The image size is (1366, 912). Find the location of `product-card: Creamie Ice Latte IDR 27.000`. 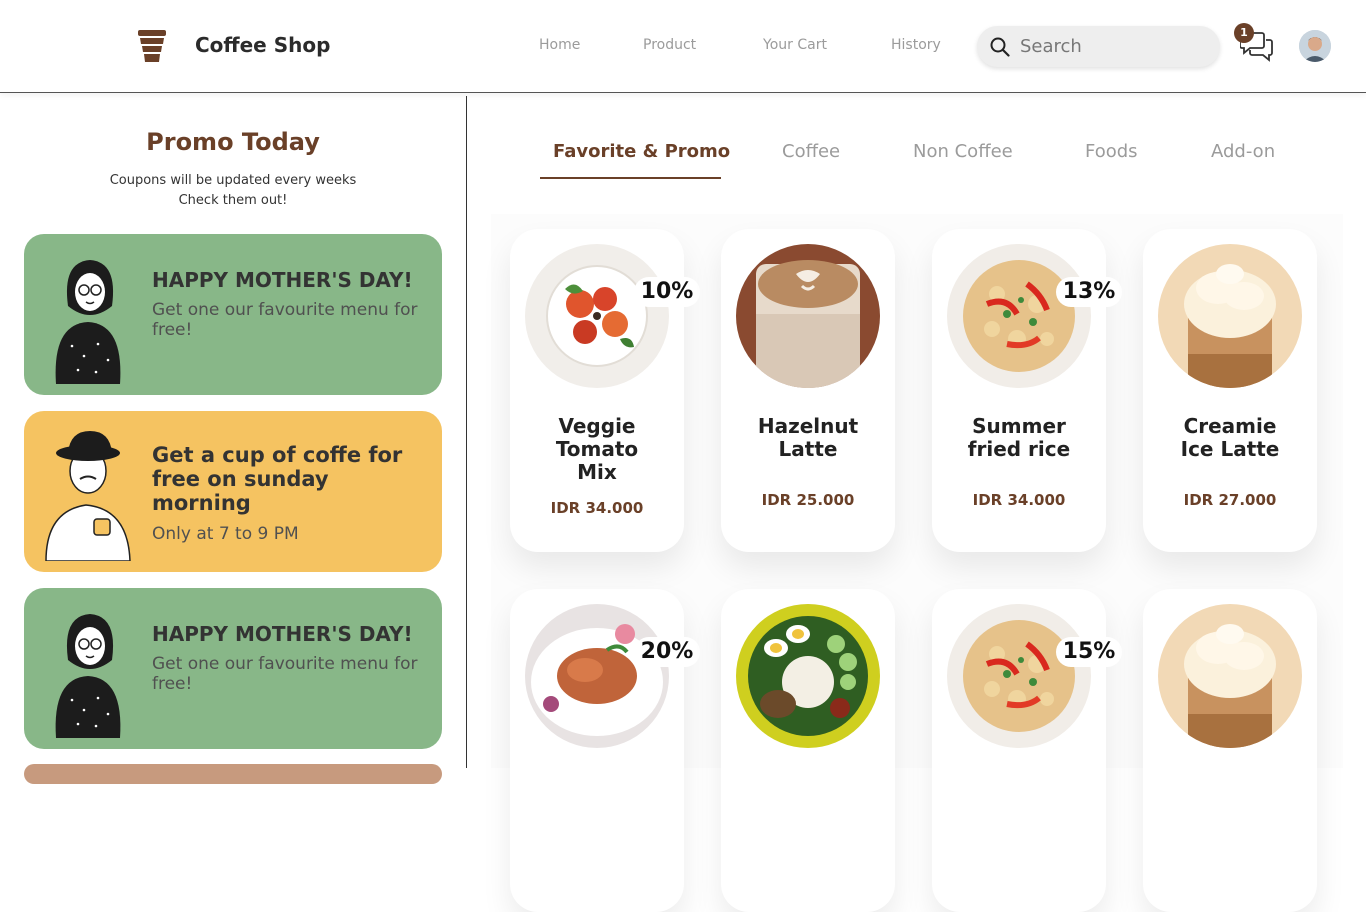

product-card: Creamie Ice Latte IDR 27.000 is located at coordinates (1230, 390).